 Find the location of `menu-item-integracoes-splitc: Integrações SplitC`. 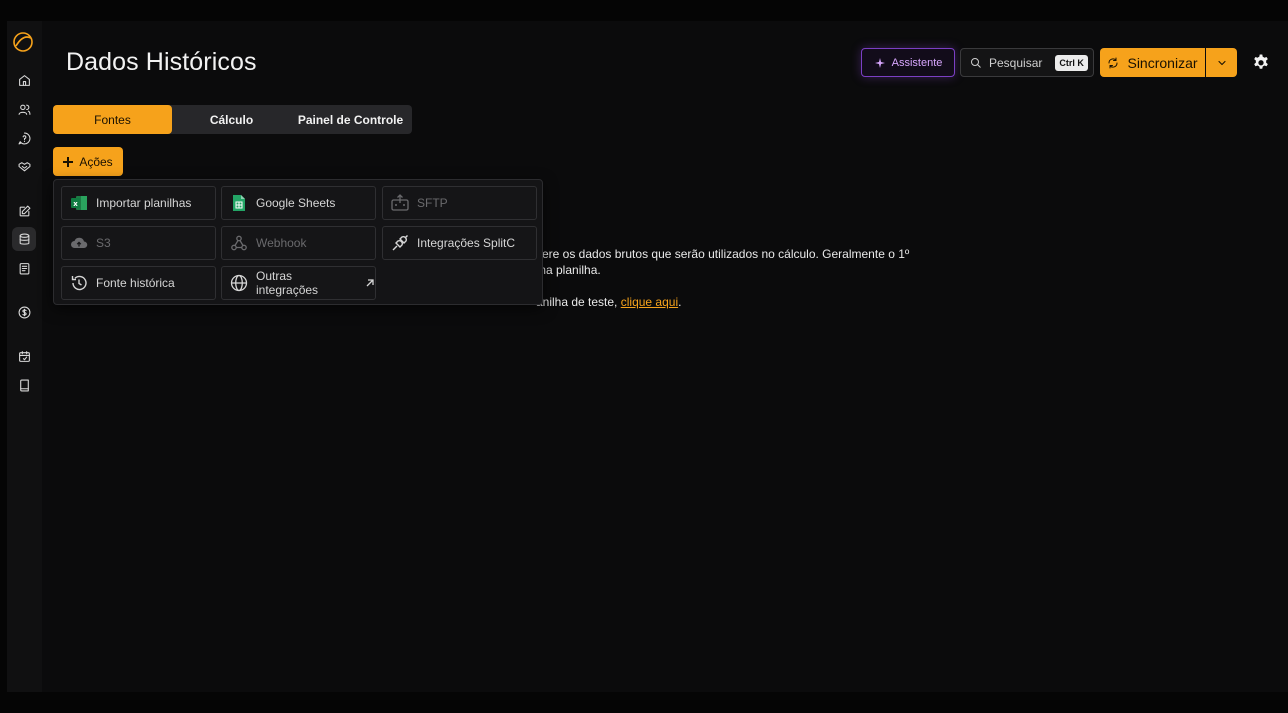

menu-item-integracoes-splitc: Integrações SplitC is located at coordinates (459, 243).